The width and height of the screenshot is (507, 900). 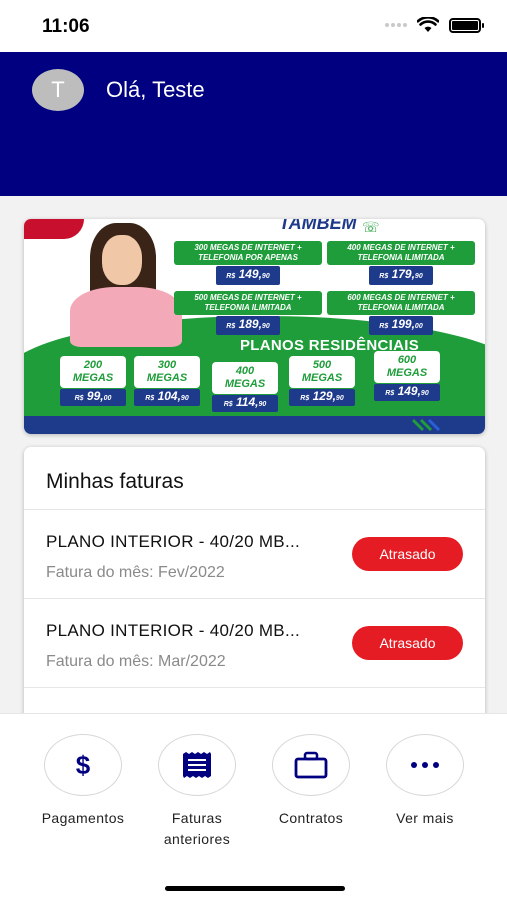 What do you see at coordinates (135, 572) in the screenshot?
I see `fatura-month: Fatura do mês: Fev/2022` at bounding box center [135, 572].